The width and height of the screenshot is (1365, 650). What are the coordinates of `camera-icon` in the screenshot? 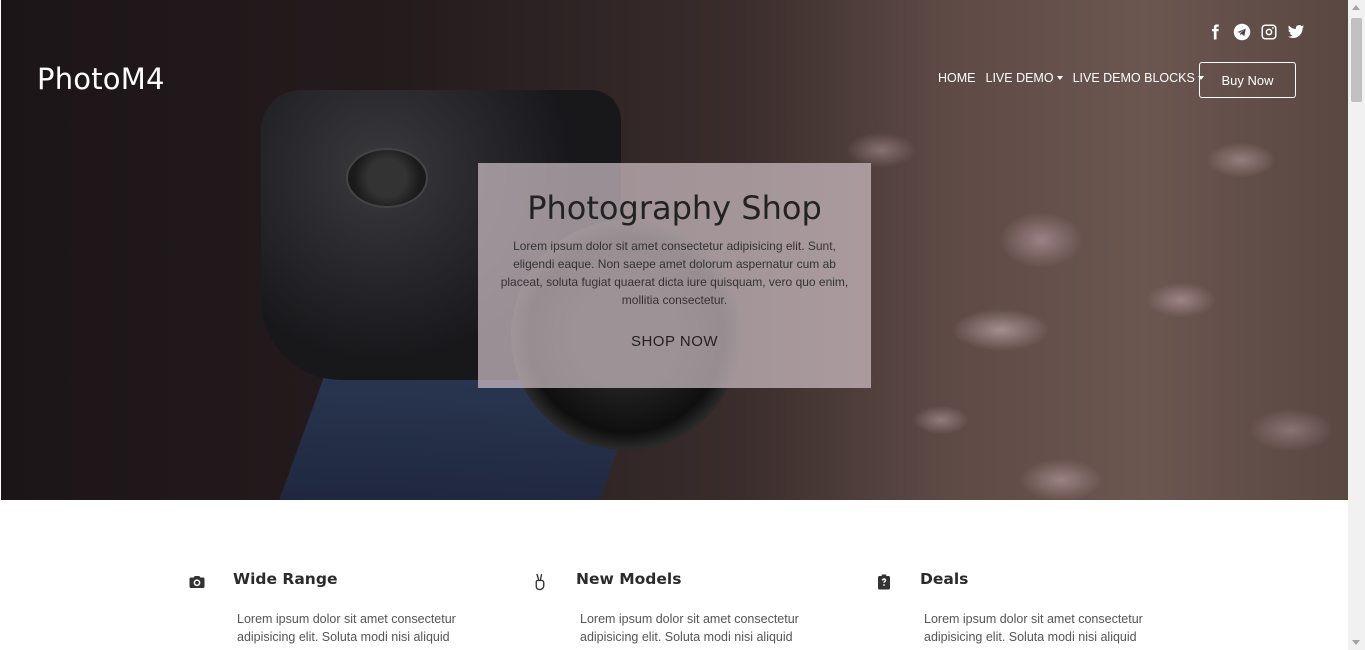 It's located at (197, 582).